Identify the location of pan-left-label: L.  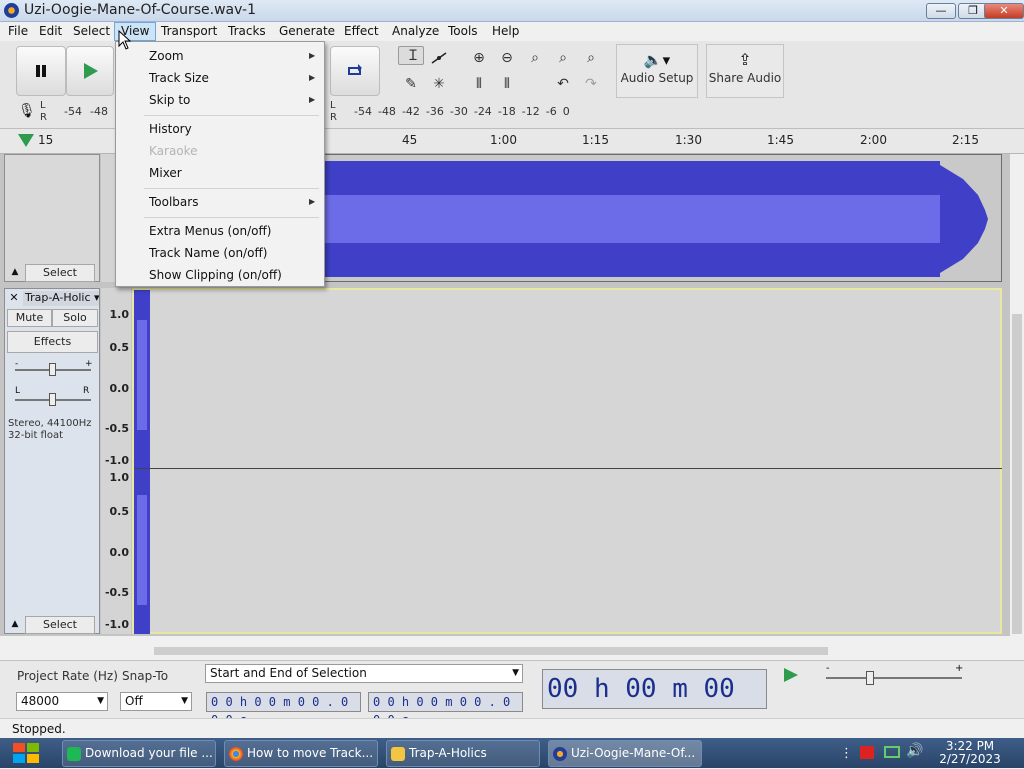
(18, 391).